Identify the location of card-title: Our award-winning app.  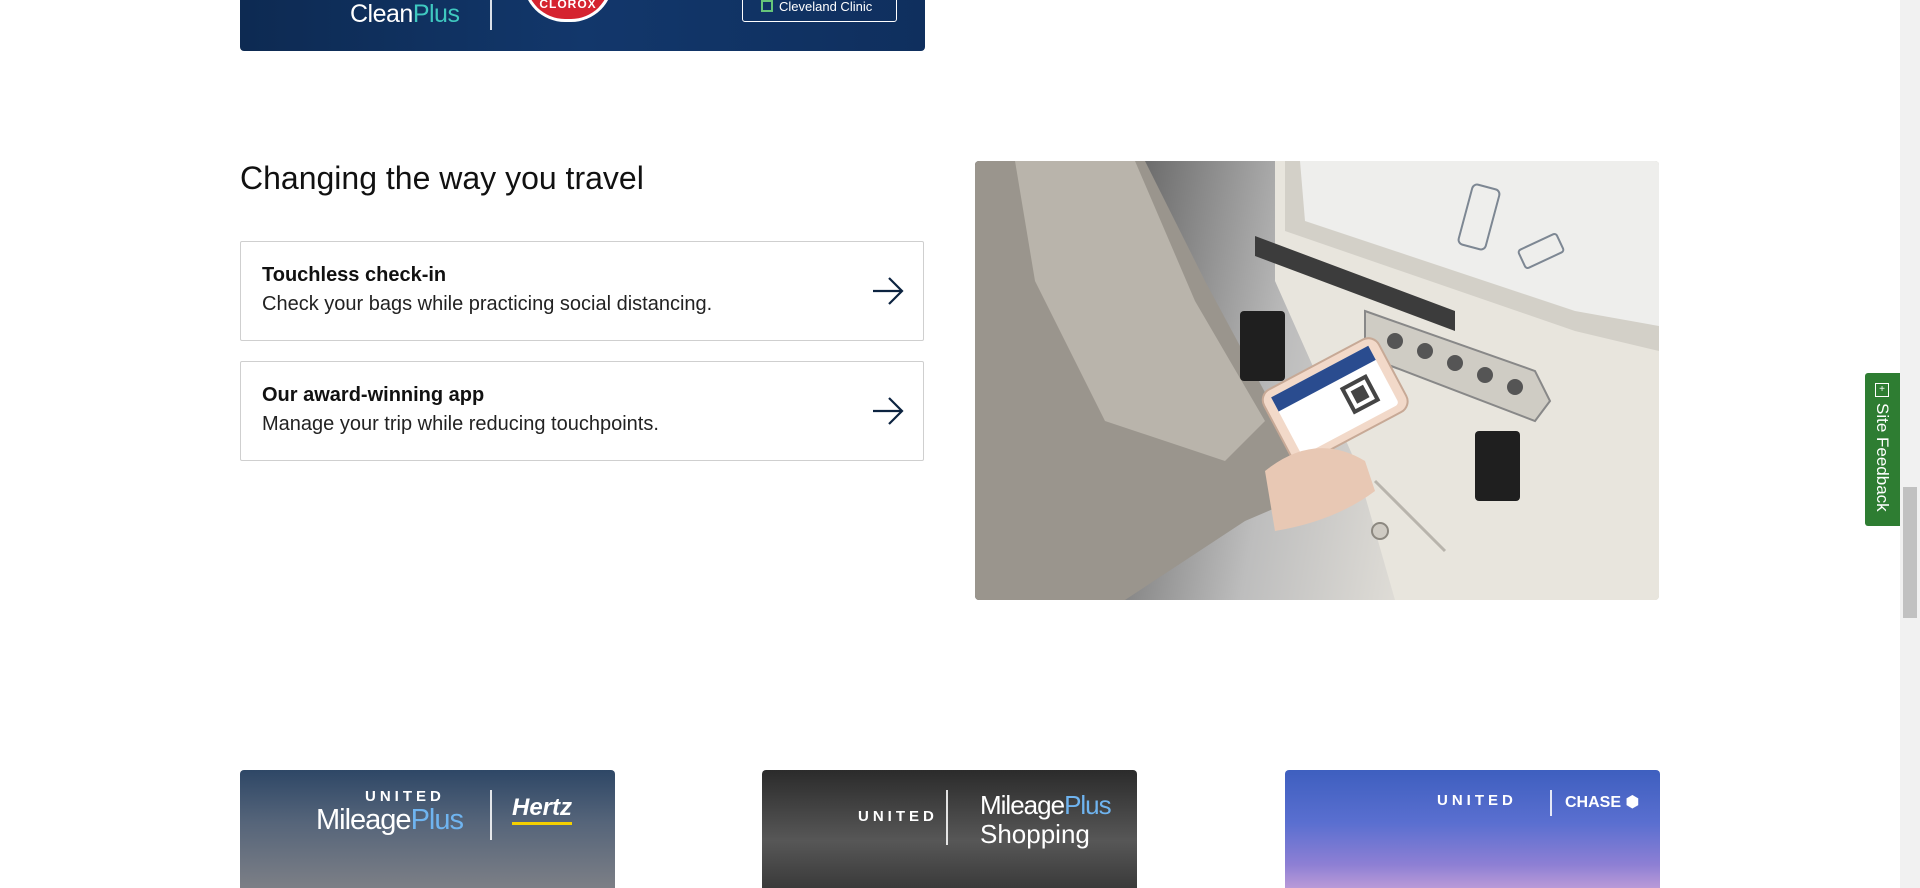
(373, 395).